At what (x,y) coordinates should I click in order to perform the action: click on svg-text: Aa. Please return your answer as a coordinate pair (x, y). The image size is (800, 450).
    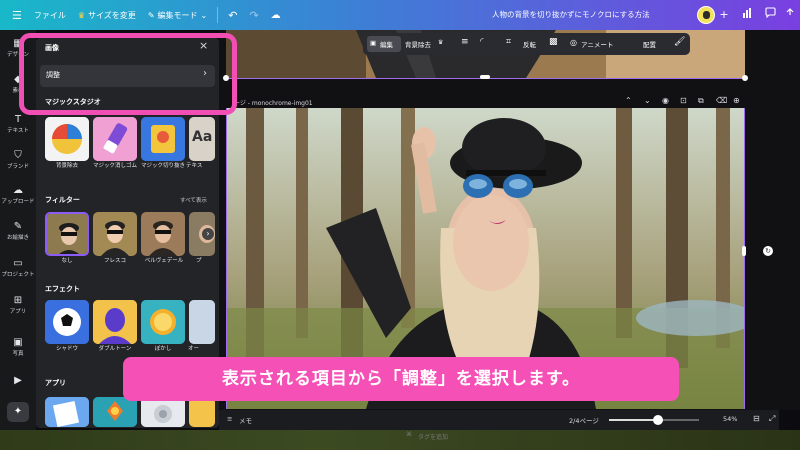
    Looking at the image, I should click on (202, 137).